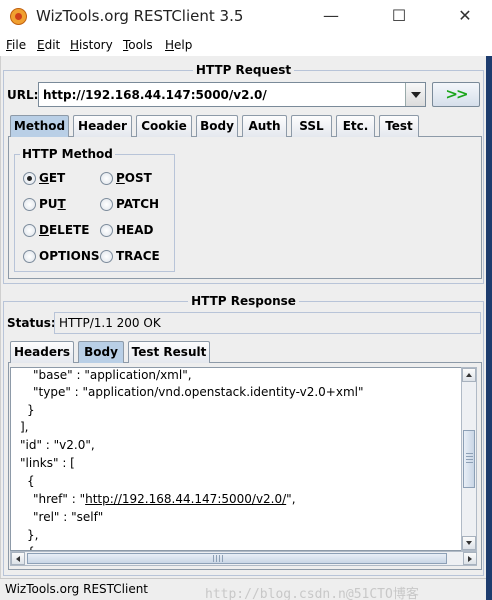 Image resolution: width=492 pixels, height=600 pixels. I want to click on vertical-scroll-thumb, so click(469, 459).